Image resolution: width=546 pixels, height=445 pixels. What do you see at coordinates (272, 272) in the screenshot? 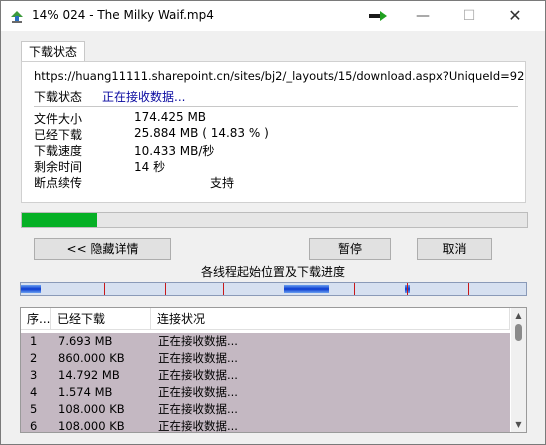
I see `threads-title: 各线程起始位置及下载进度` at bounding box center [272, 272].